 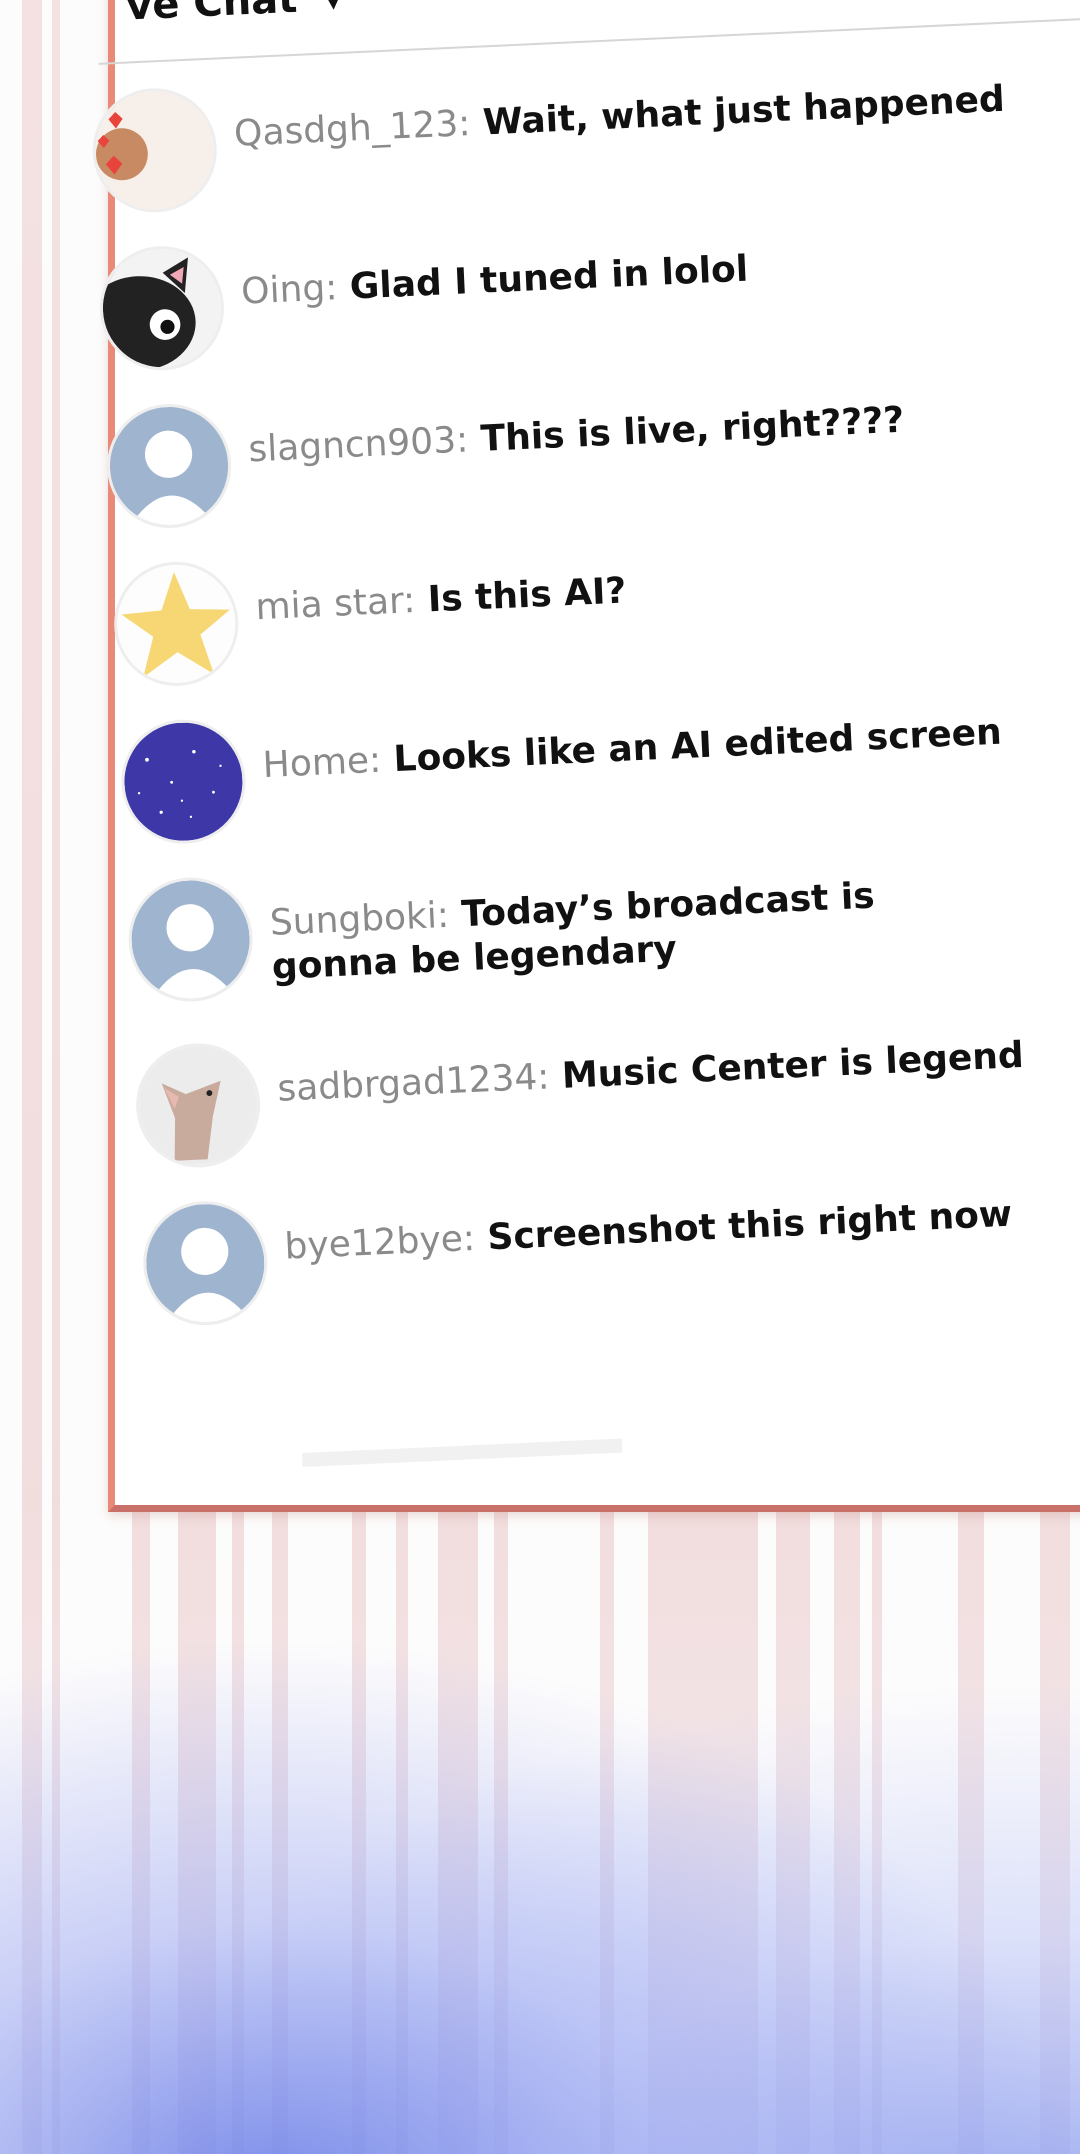 What do you see at coordinates (176, 624) in the screenshot?
I see `star-avatar-icon` at bounding box center [176, 624].